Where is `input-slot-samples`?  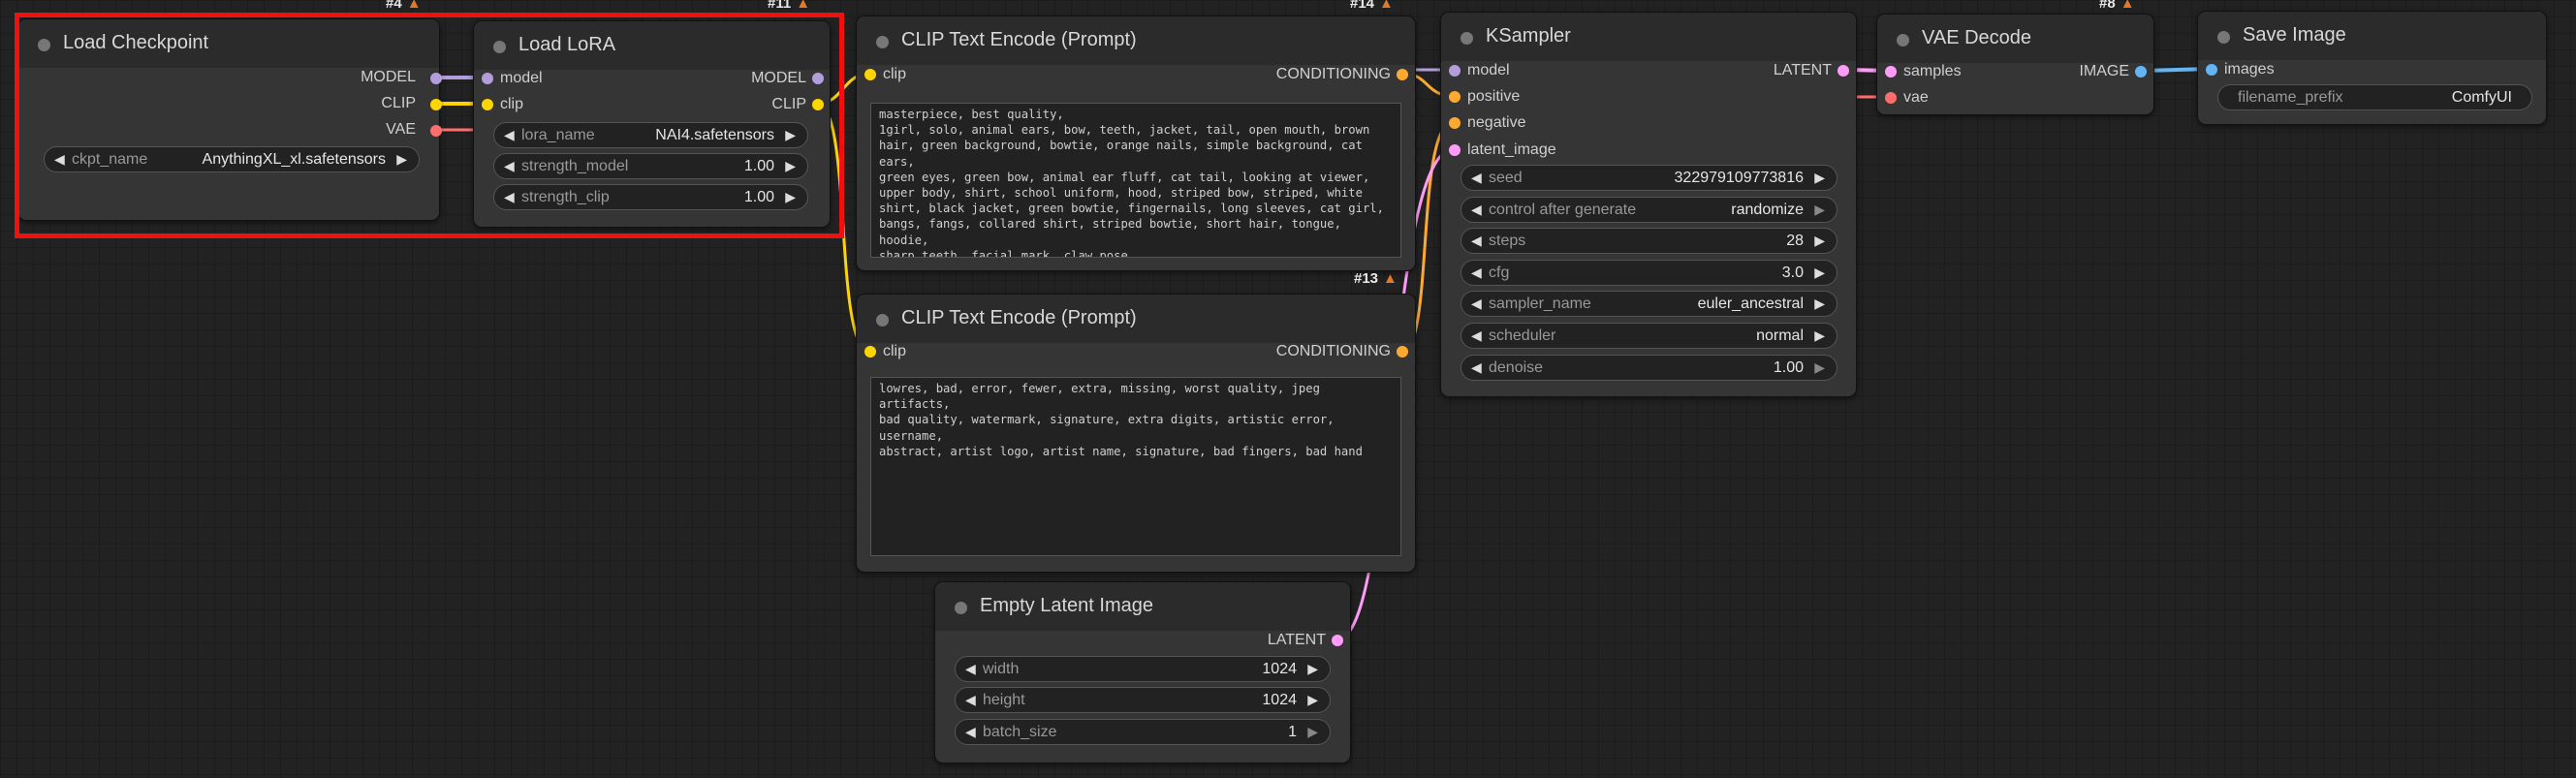
input-slot-samples is located at coordinates (1891, 72).